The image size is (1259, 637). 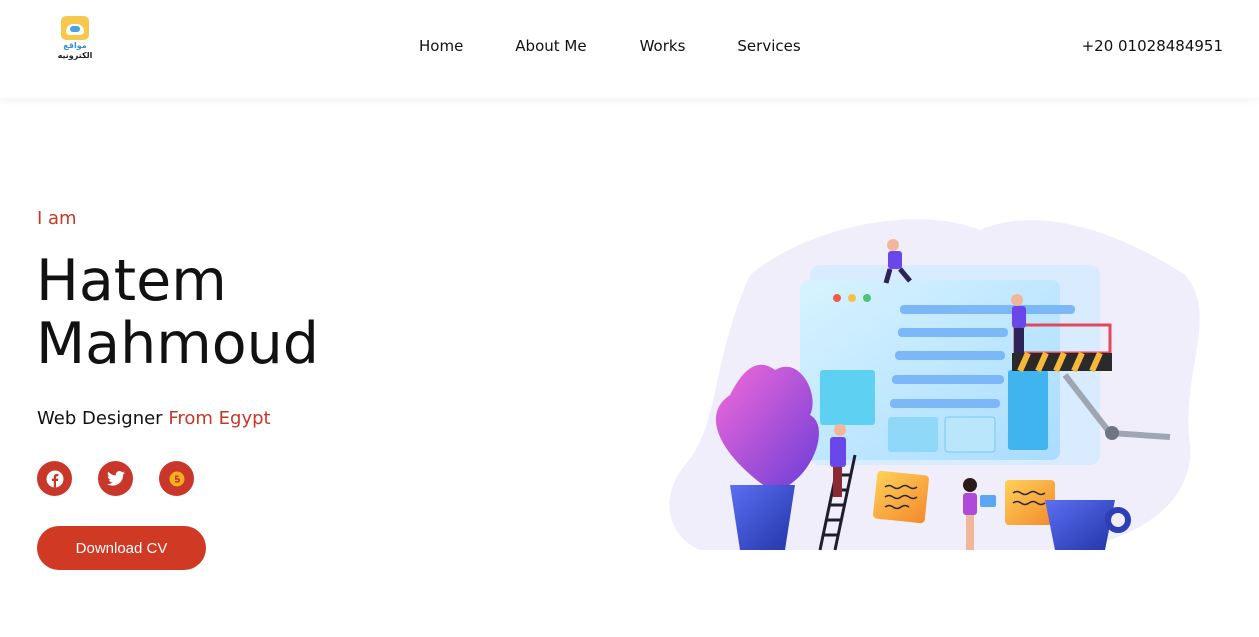 I want to click on facebook-link, so click(x=54, y=478).